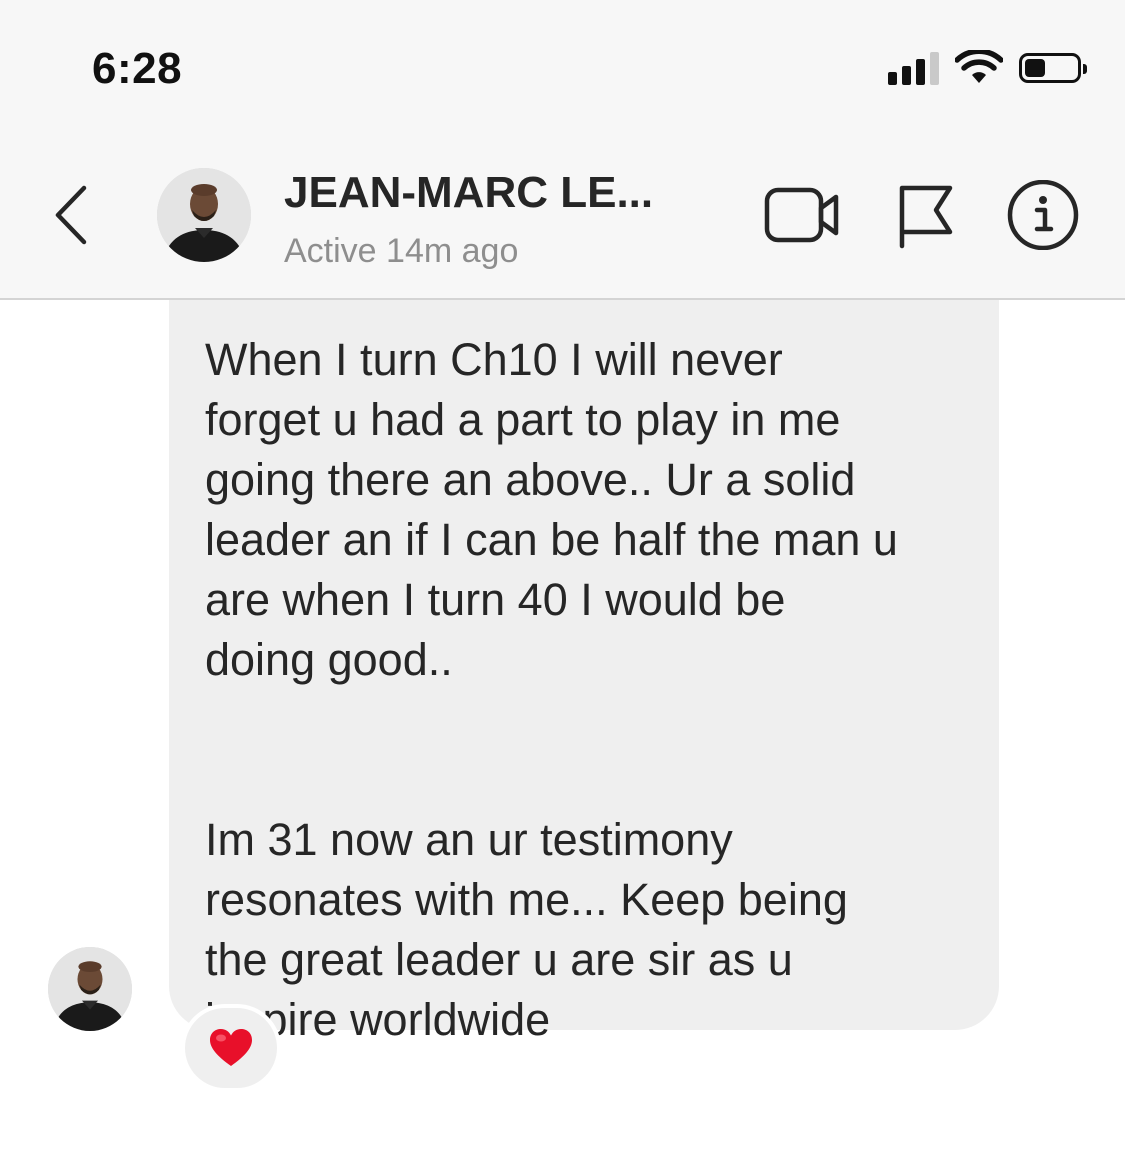 Image resolution: width=1125 pixels, height=1167 pixels. What do you see at coordinates (137, 68) in the screenshot?
I see `status-time: 6:28` at bounding box center [137, 68].